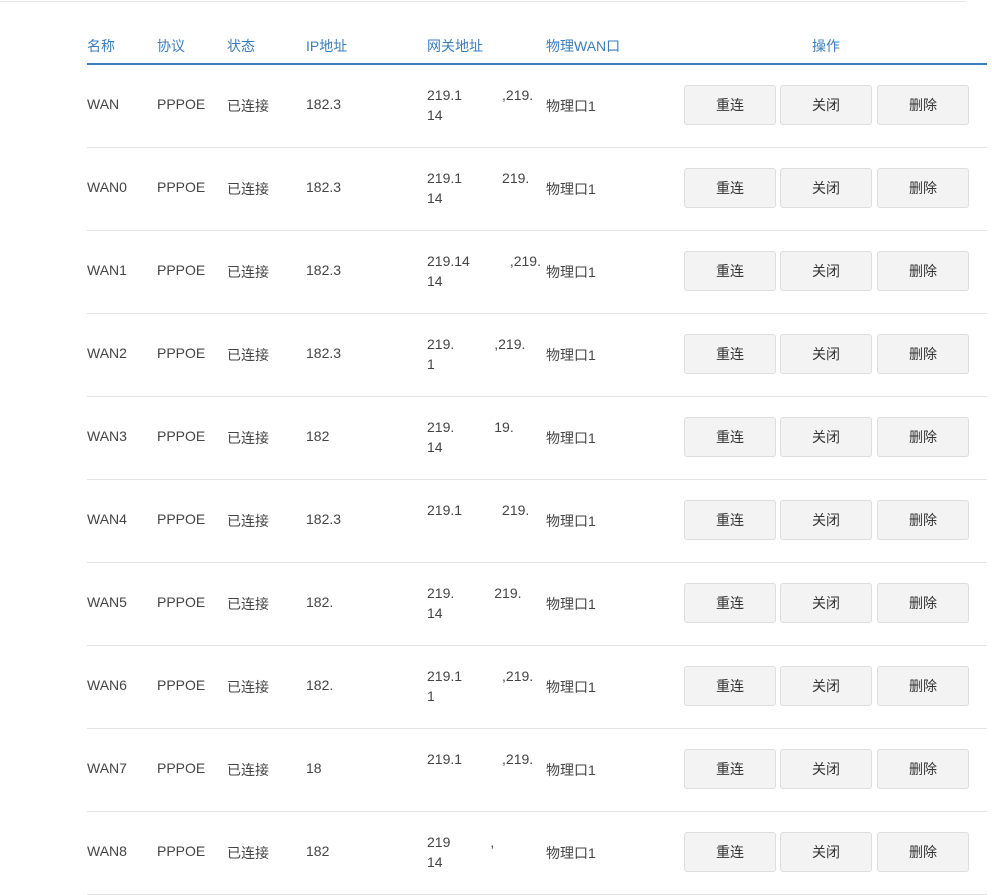 This screenshot has height=895, width=992. I want to click on wan-gateway: 219.14 ,219. 14, so click(486, 271).